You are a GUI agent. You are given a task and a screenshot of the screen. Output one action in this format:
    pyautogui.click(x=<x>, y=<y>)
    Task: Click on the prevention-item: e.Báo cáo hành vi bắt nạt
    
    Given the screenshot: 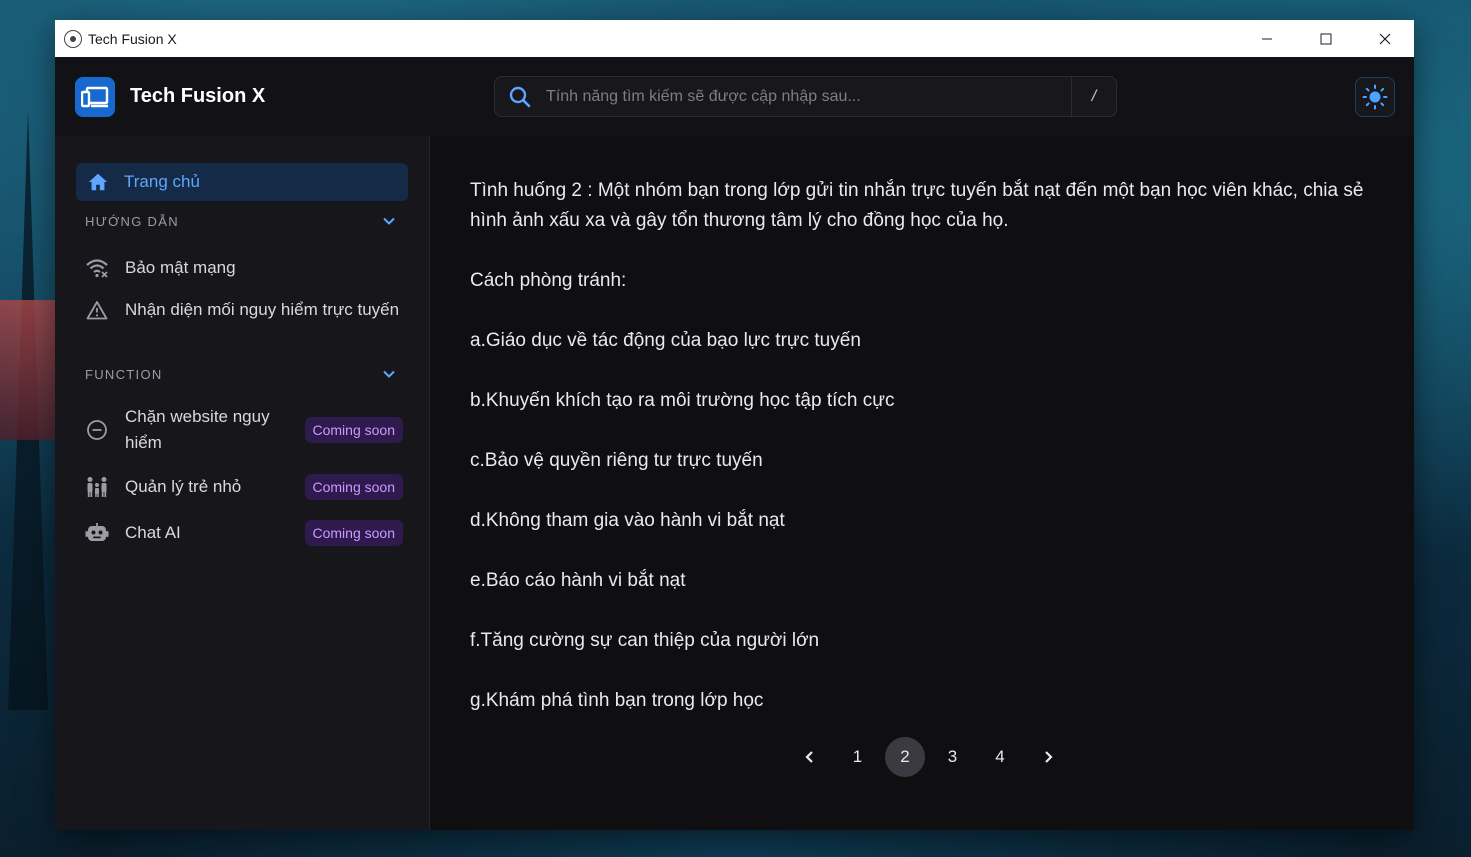 What is the action you would take?
    pyautogui.click(x=578, y=580)
    